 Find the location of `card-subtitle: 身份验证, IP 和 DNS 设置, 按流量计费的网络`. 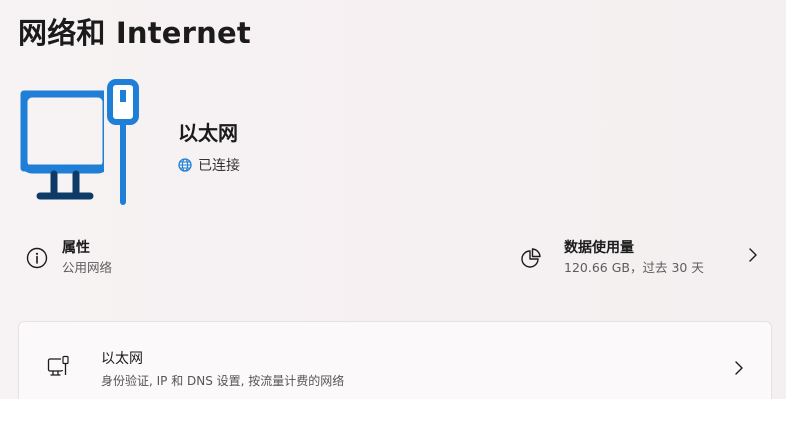

card-subtitle: 身份验证, IP 和 DNS 设置, 按流量计费的网络 is located at coordinates (223, 381).